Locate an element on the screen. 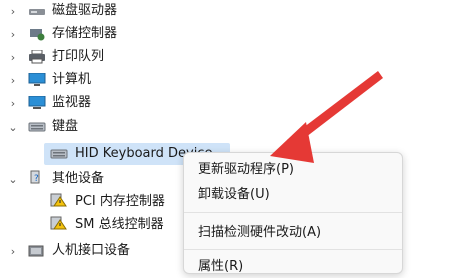 This screenshot has width=457, height=278. tree-item-print-queues: › 打印队列 is located at coordinates (100, 57).